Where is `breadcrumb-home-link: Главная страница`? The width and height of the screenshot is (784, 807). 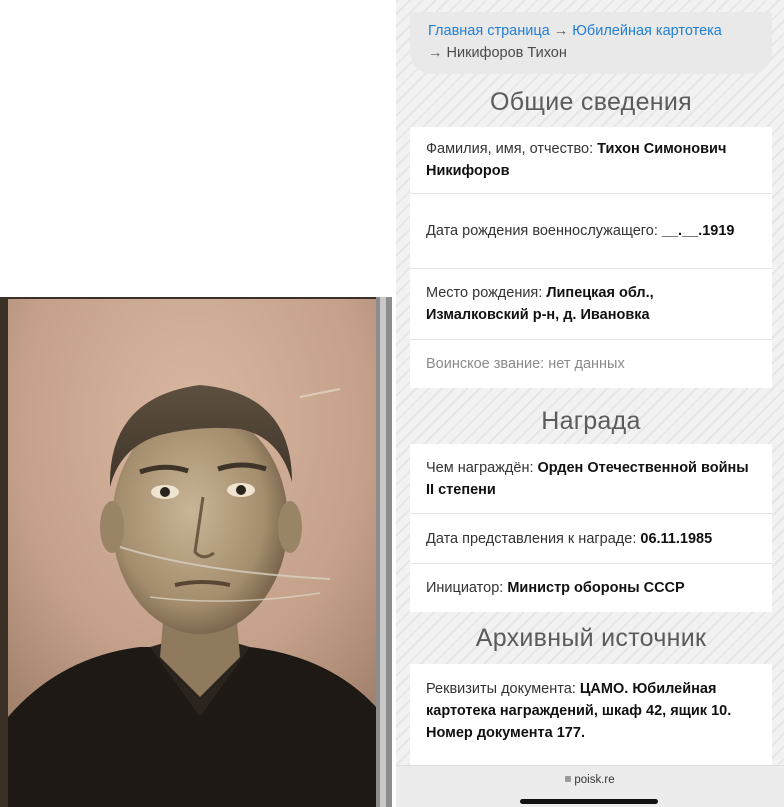
breadcrumb-home-link: Главная страница is located at coordinates (489, 31).